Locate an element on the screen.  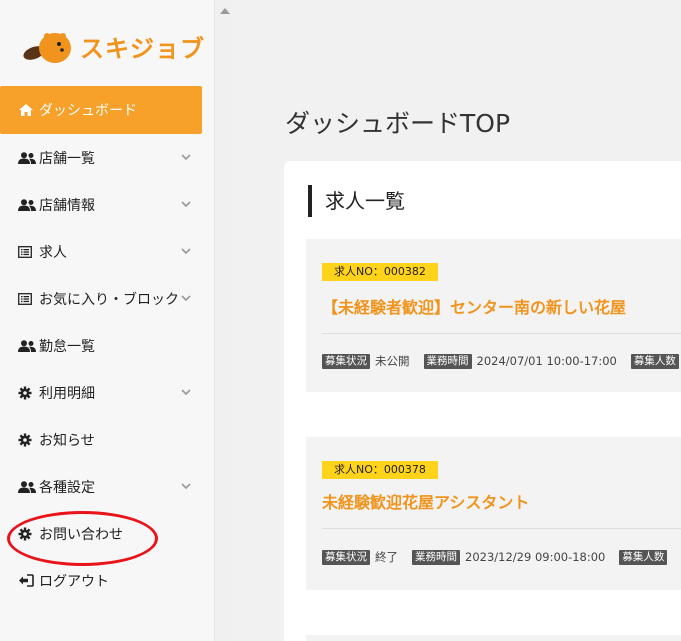
sidebar-scrollbar is located at coordinates (224, 320).